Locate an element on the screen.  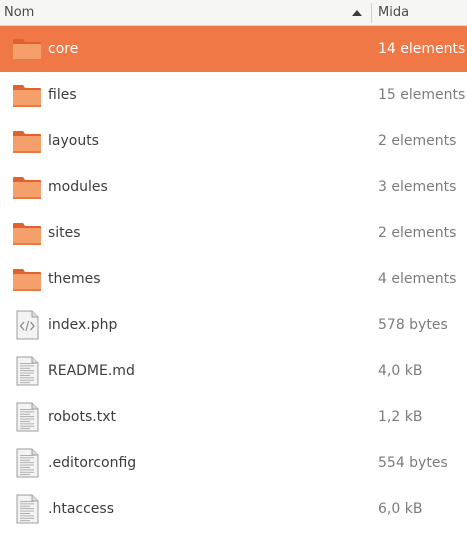
folder-row: files 15 elements is located at coordinates (233, 95).